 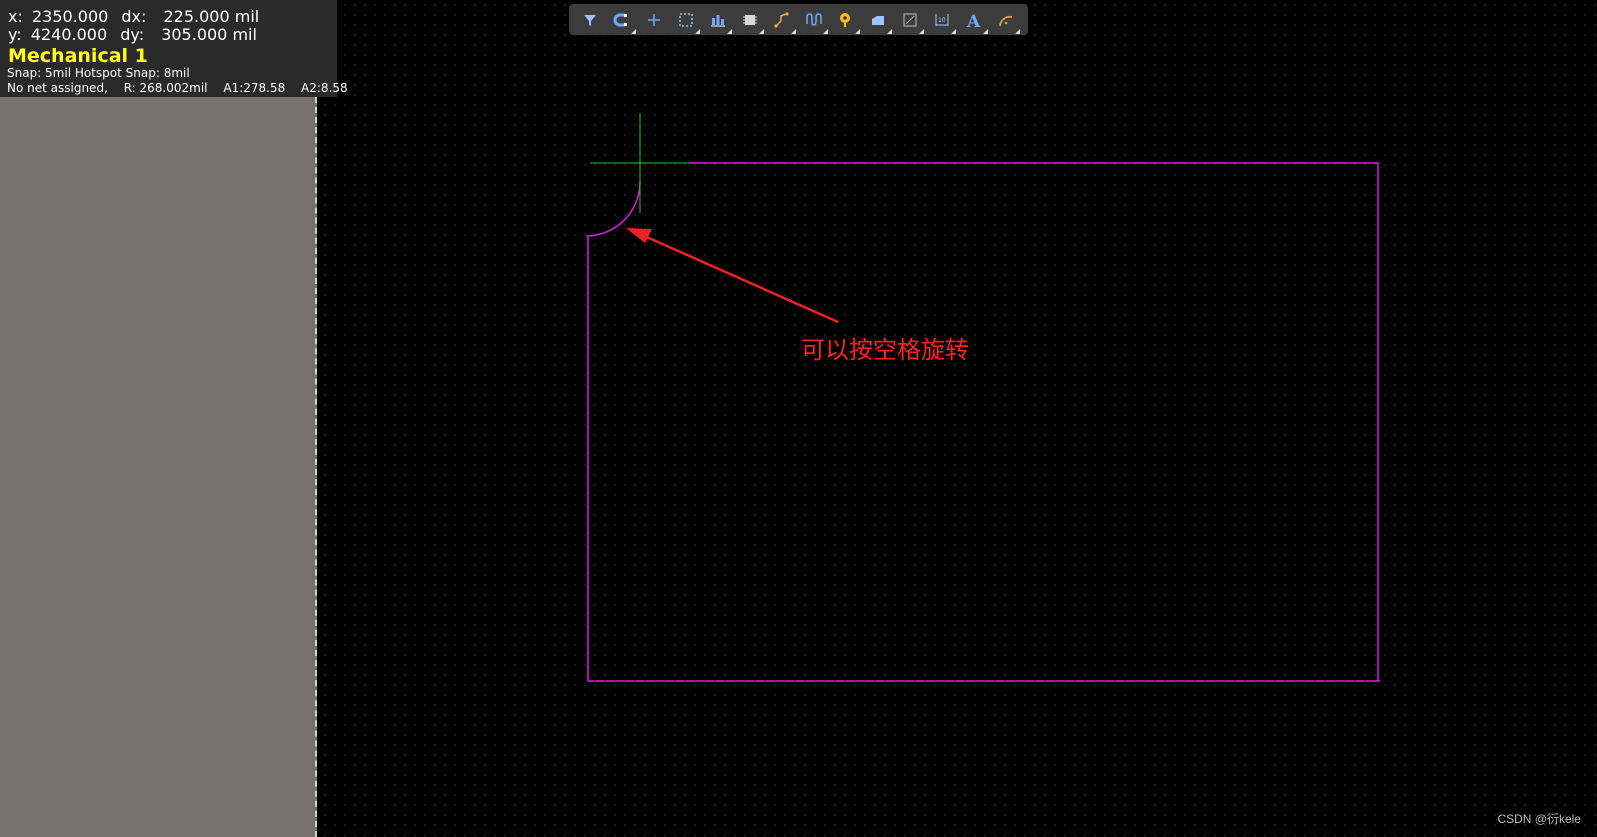 I want to click on current-layer: Mechanical 1, so click(x=78, y=56).